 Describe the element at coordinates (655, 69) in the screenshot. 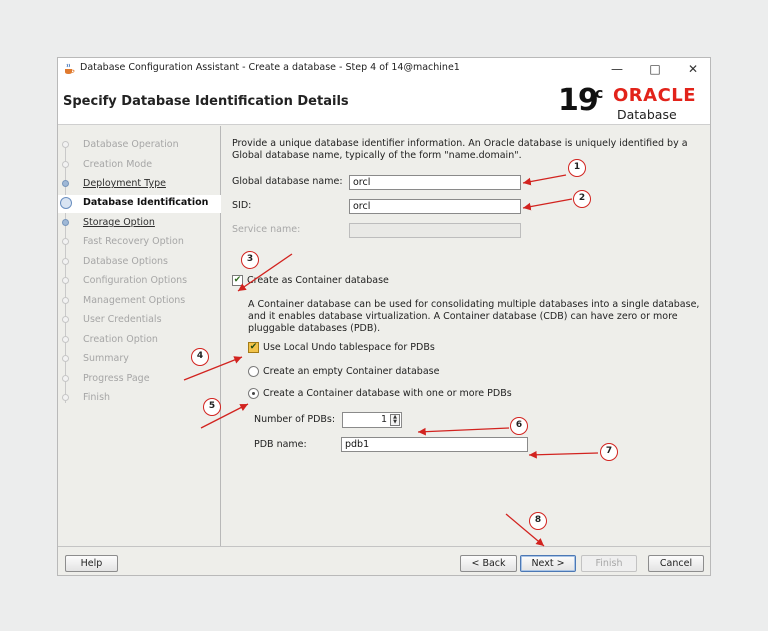

I see `maximize-button: □` at that location.